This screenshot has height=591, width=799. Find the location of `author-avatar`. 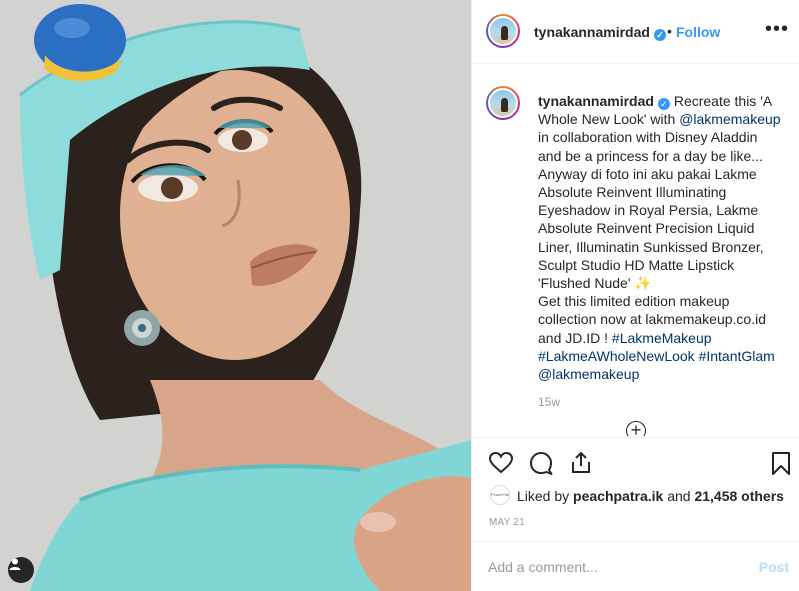

author-avatar is located at coordinates (503, 31).